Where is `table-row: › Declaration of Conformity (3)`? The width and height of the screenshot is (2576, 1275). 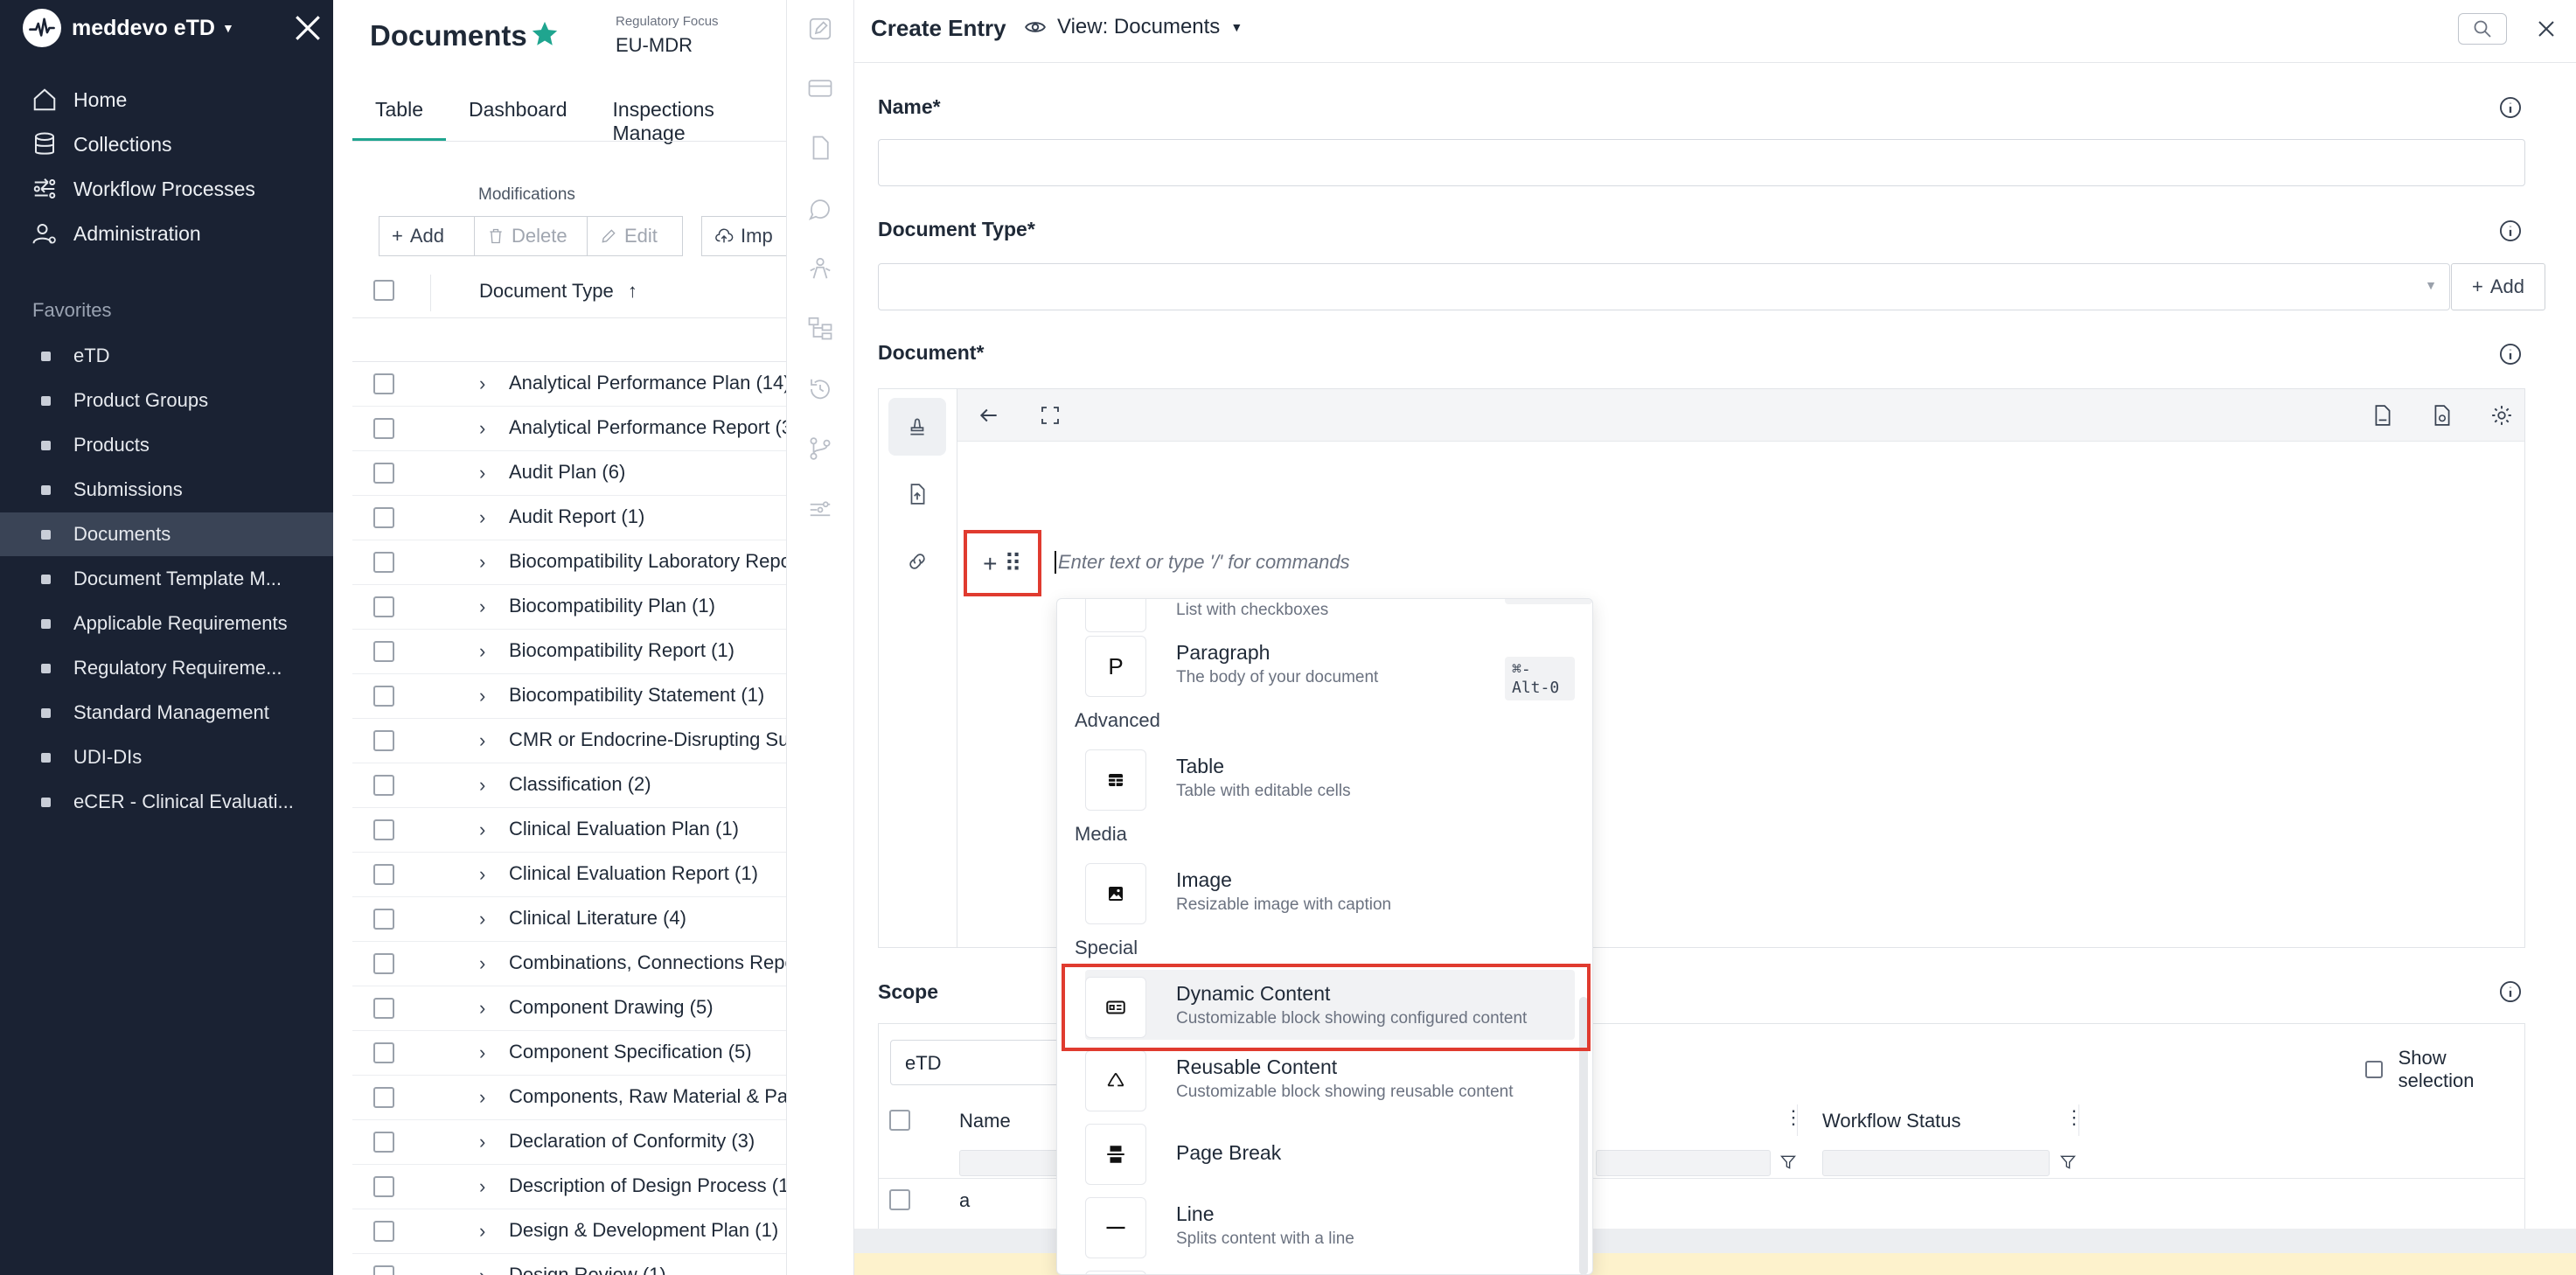 table-row: › Declaration of Conformity (3) is located at coordinates (570, 1142).